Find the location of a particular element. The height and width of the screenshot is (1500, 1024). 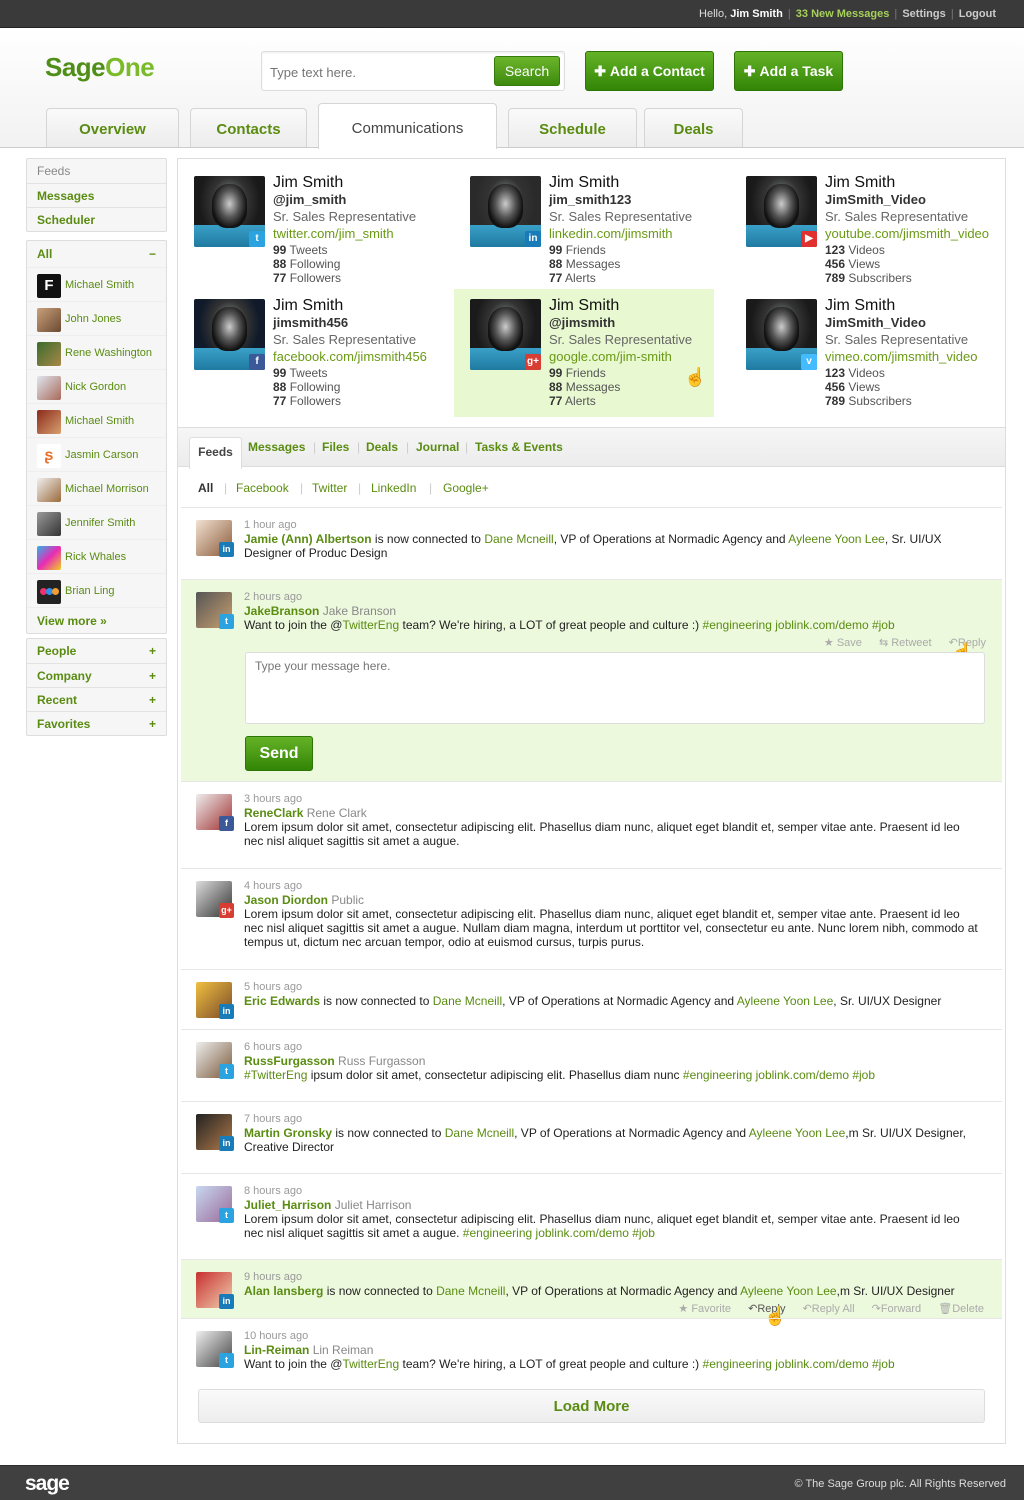

contact-item: Rick Whales is located at coordinates (96, 556).